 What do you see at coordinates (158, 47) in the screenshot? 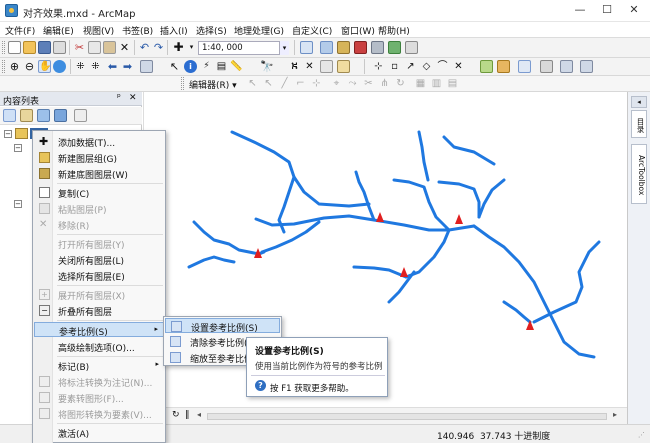
I see `redo-icon: ↷` at bounding box center [158, 47].